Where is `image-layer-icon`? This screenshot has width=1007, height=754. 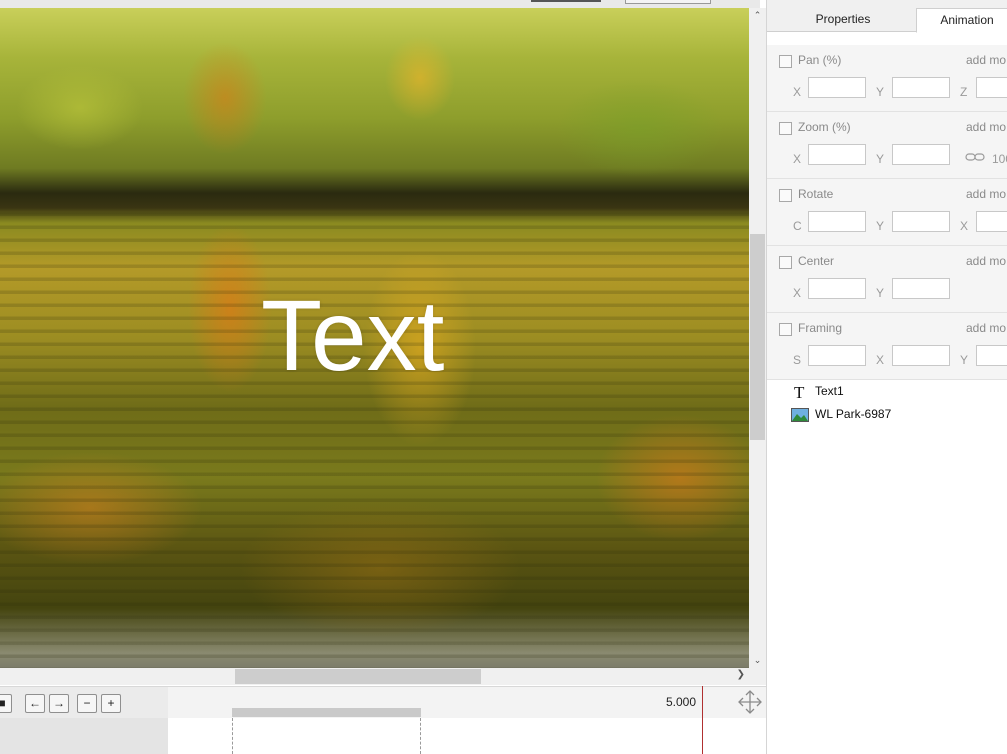 image-layer-icon is located at coordinates (800, 414).